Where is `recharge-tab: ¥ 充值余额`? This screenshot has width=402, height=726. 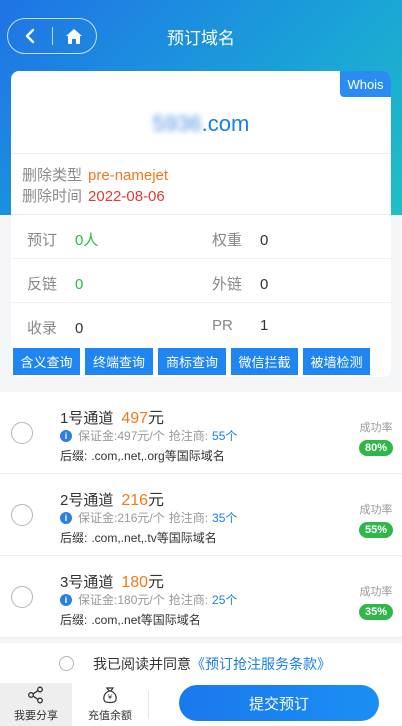
recharge-tab: ¥ 充值余额 is located at coordinates (110, 704).